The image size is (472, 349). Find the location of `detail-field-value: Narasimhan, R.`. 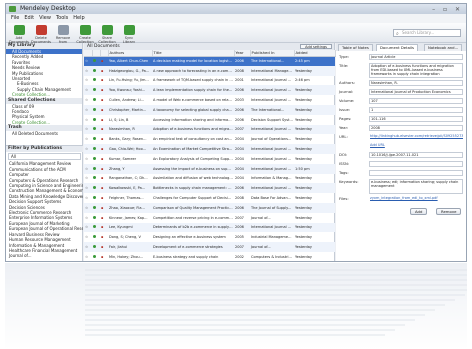

detail-field-value: Narasimhan, R. is located at coordinates (416, 83).